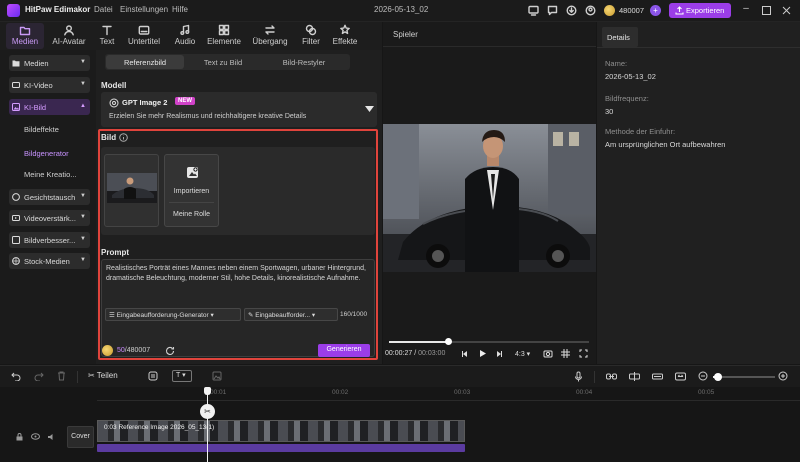 This screenshot has width=800, height=462. I want to click on reference-image-slot, so click(131, 190).